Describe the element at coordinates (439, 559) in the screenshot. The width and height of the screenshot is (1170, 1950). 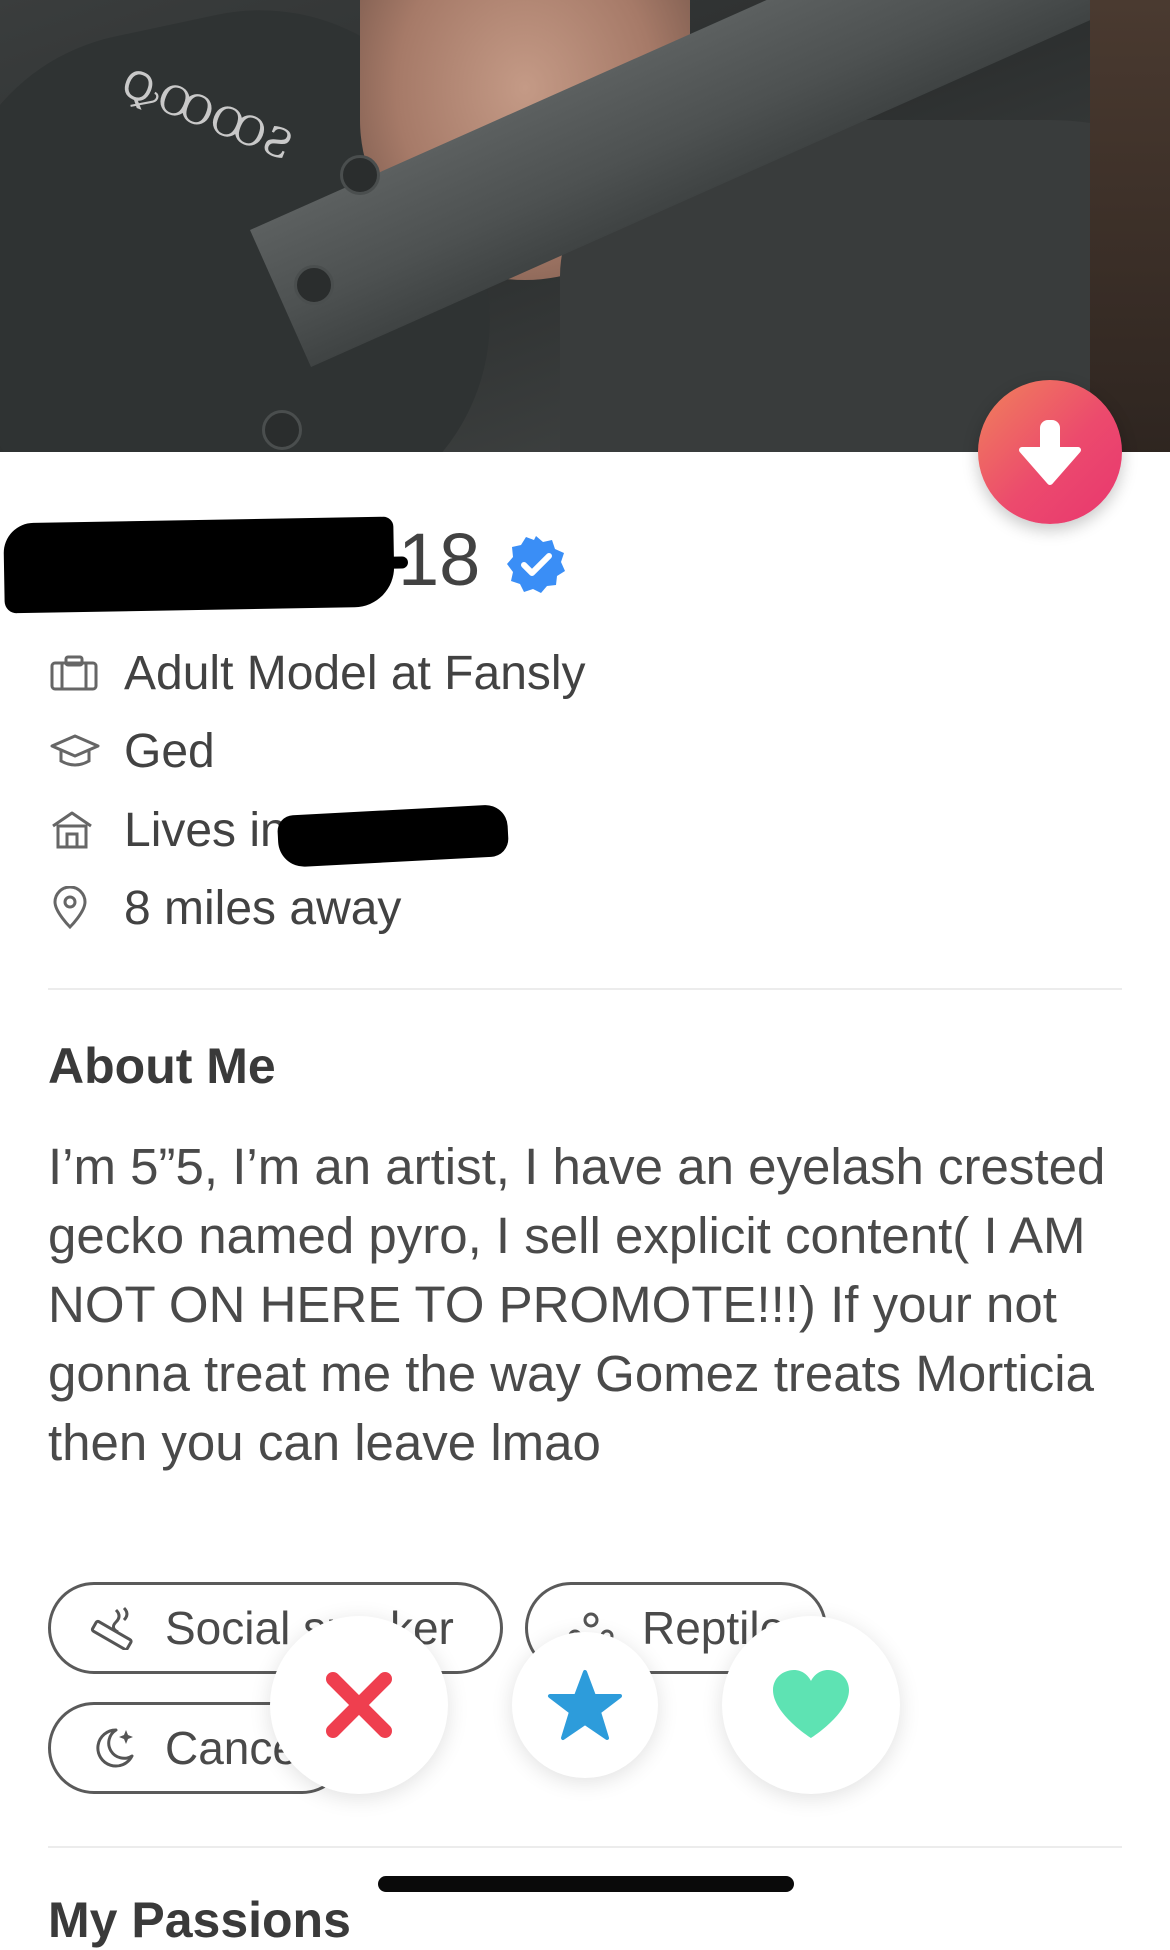
I see `profile-age: 18` at that location.